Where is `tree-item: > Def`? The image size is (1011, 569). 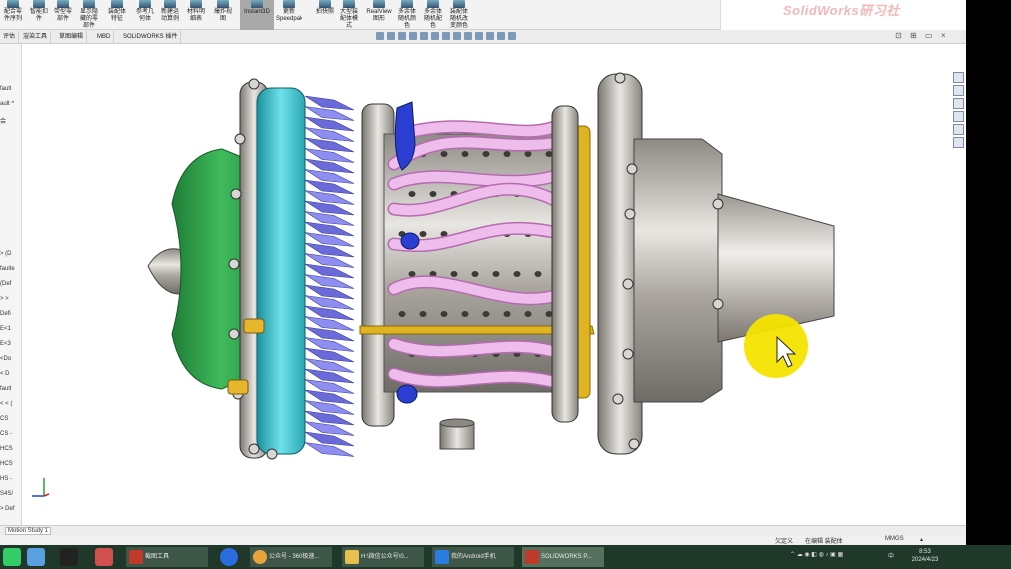 tree-item: > Def is located at coordinates (7, 509).